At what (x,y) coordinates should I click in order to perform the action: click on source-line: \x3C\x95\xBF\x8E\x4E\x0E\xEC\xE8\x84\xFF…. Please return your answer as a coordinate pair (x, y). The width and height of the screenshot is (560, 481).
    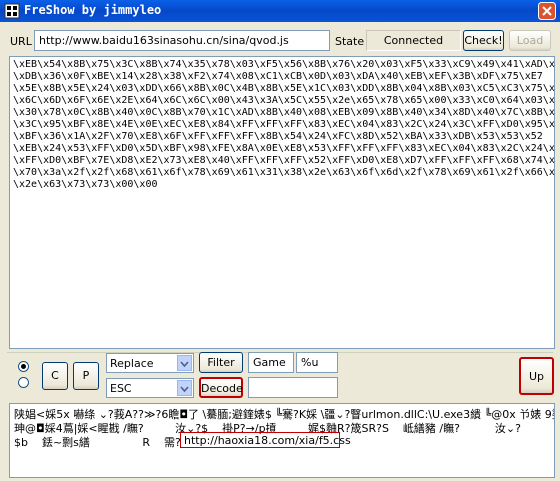
    Looking at the image, I should click on (284, 124).